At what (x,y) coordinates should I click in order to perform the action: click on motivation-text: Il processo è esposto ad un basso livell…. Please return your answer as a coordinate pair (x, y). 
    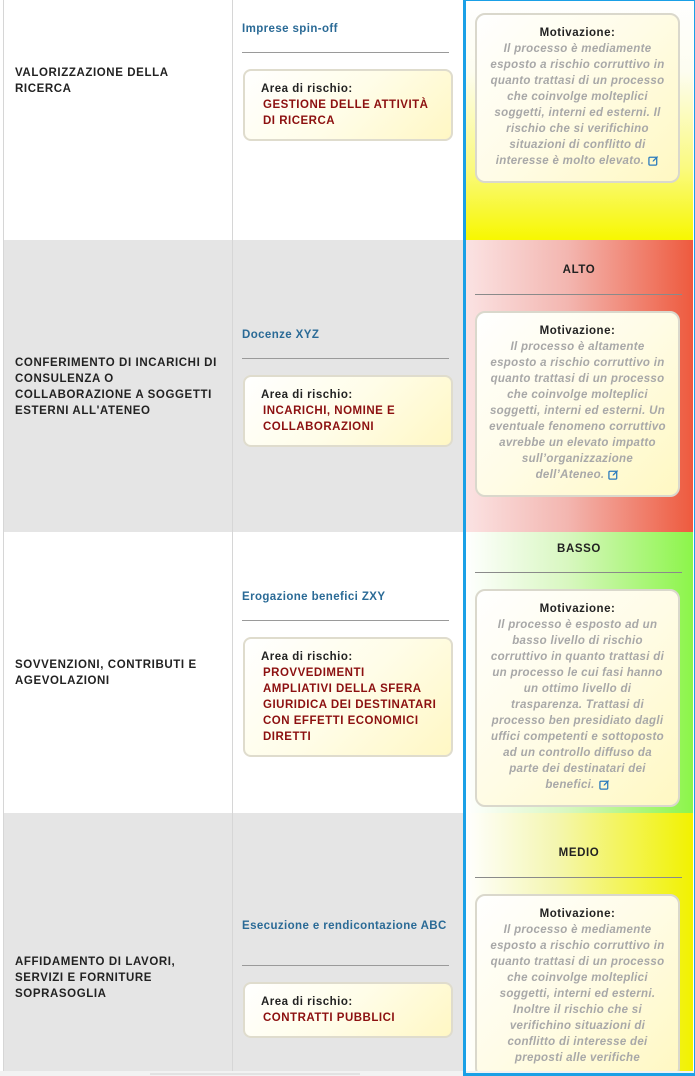
    Looking at the image, I should click on (577, 705).